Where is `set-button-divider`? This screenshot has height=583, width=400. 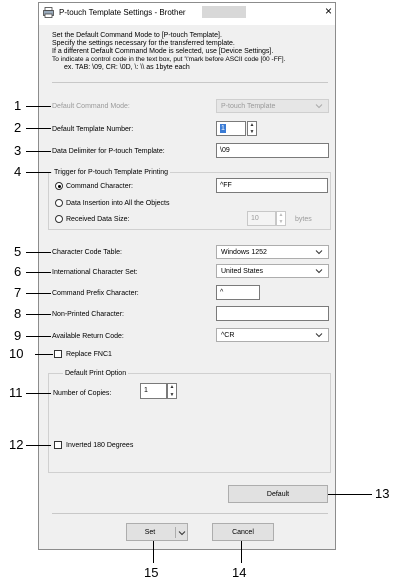 set-button-divider is located at coordinates (175, 532).